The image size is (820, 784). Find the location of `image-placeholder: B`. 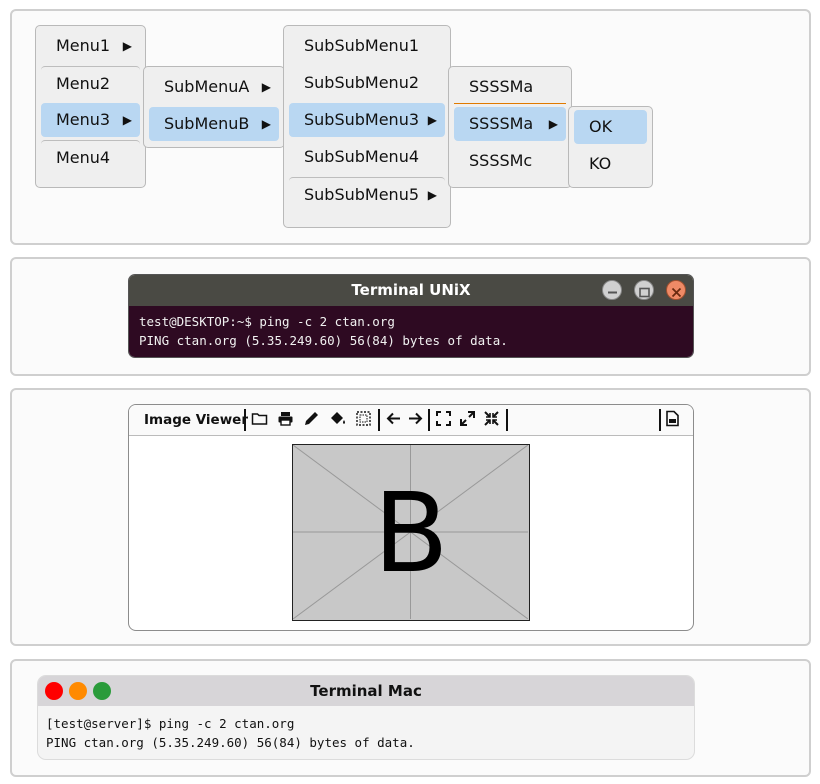

image-placeholder: B is located at coordinates (411, 532).